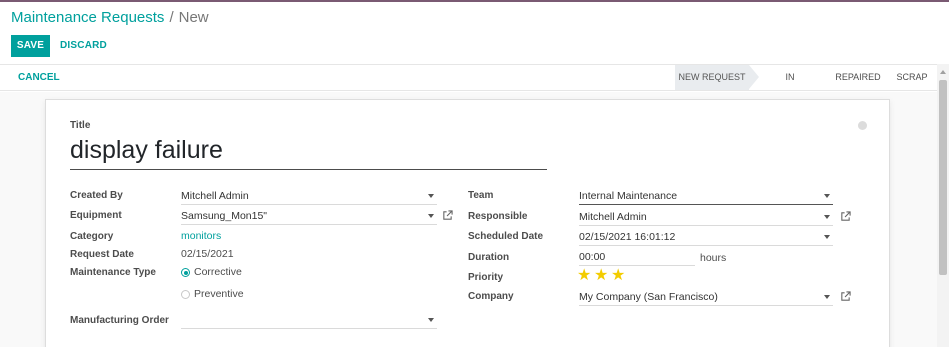  Describe the element at coordinates (790, 86) in the screenshot. I see `stage-in-progress: IN PROGRESS` at that location.